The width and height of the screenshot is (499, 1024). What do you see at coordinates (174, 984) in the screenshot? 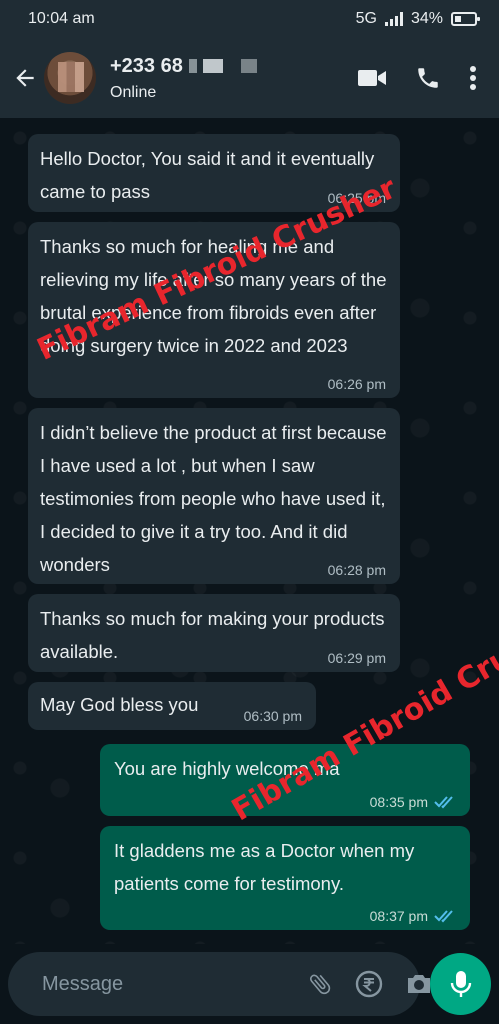
I see `message-input` at bounding box center [174, 984].